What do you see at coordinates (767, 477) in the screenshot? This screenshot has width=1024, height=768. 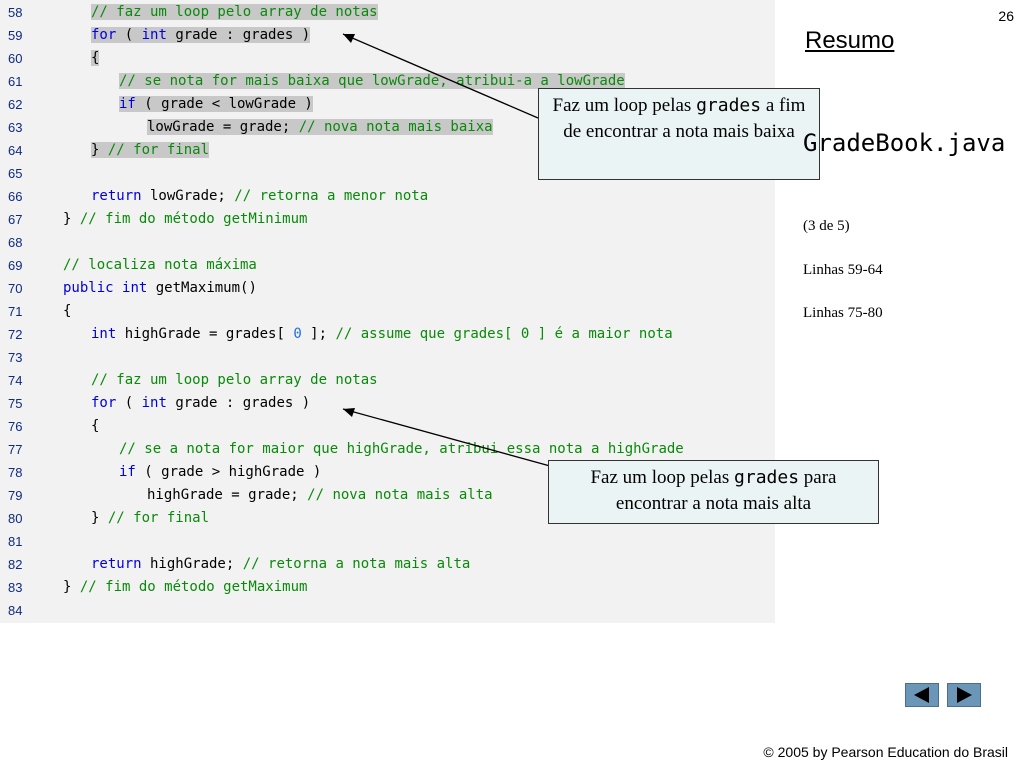 I see `callout-max-code: grades` at bounding box center [767, 477].